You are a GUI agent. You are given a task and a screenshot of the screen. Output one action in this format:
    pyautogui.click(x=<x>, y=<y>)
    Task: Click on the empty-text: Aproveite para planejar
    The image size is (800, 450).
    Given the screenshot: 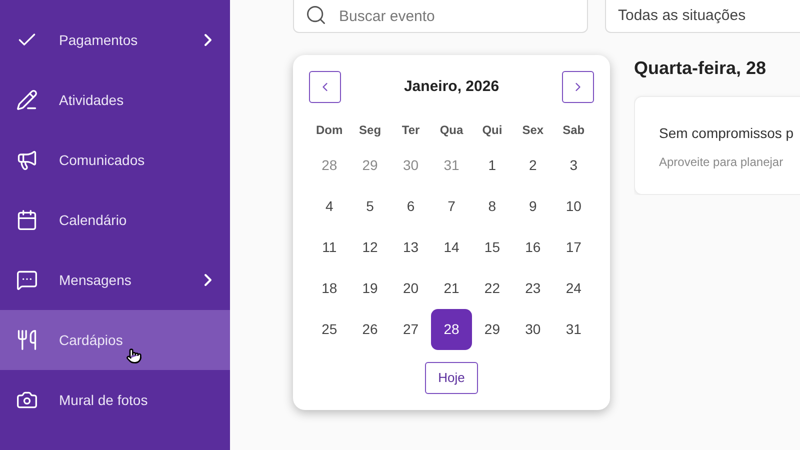 What is the action you would take?
    pyautogui.click(x=721, y=162)
    